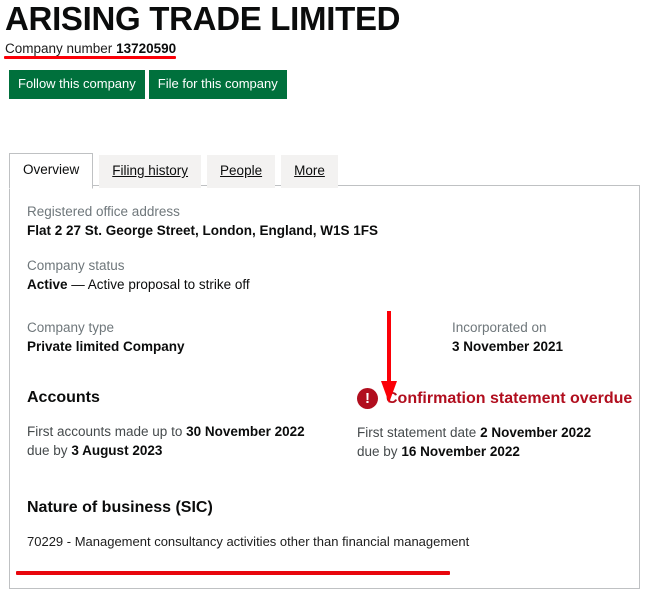 The image size is (653, 600). Describe the element at coordinates (309, 171) in the screenshot. I see `tab-more: More` at that location.